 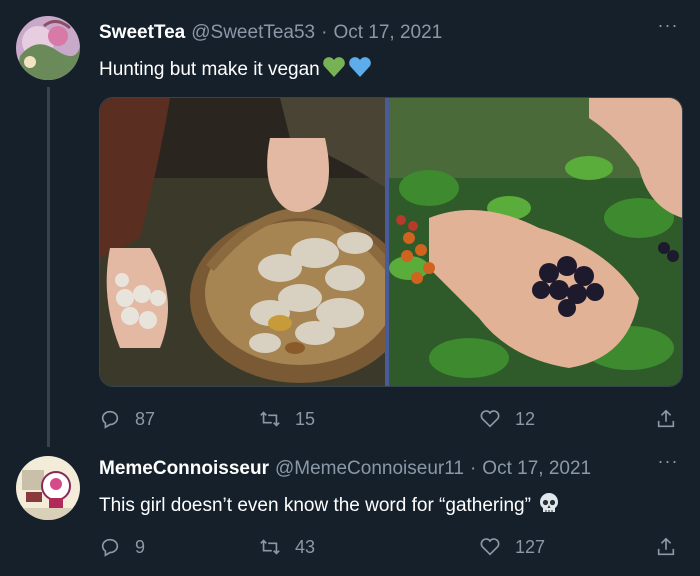 I want to click on tweet-header: SweetTea @SweetTea53 · Oct 17, 2021, so click(x=270, y=33).